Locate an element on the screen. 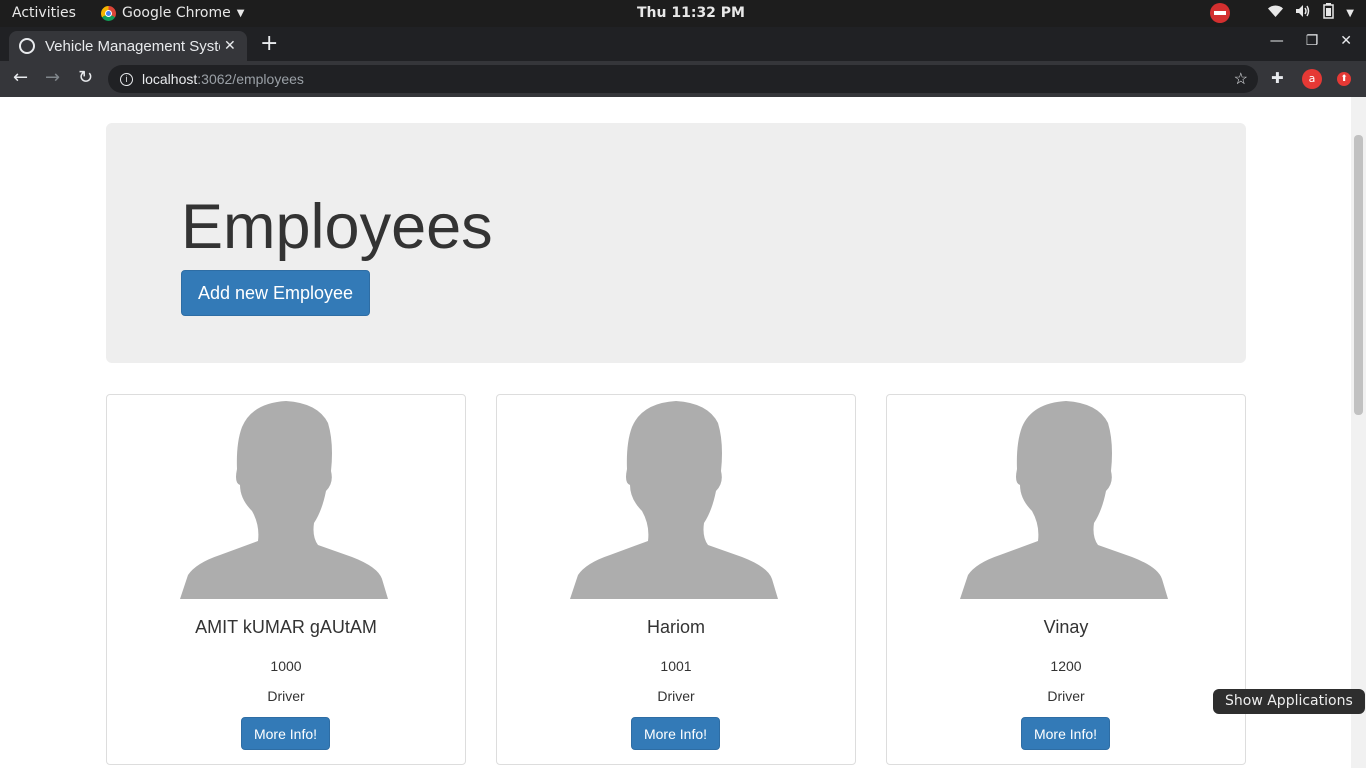 The image size is (1366, 768). browser-tab: Vehicle Management System ✕ is located at coordinates (128, 46).